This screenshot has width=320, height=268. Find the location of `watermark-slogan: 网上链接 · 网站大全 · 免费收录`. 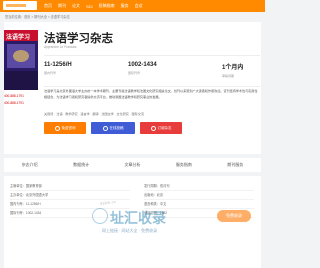

watermark-slogan: 网上链接 · 网站大全 · 免费收录 is located at coordinates (130, 230).